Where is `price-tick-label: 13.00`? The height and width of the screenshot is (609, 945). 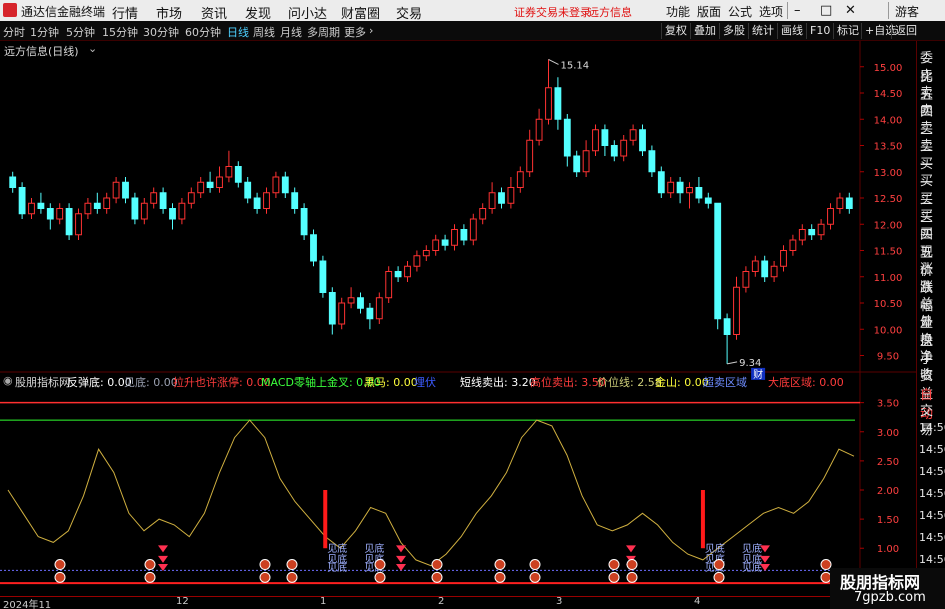
price-tick-label: 13.00 is located at coordinates (888, 173).